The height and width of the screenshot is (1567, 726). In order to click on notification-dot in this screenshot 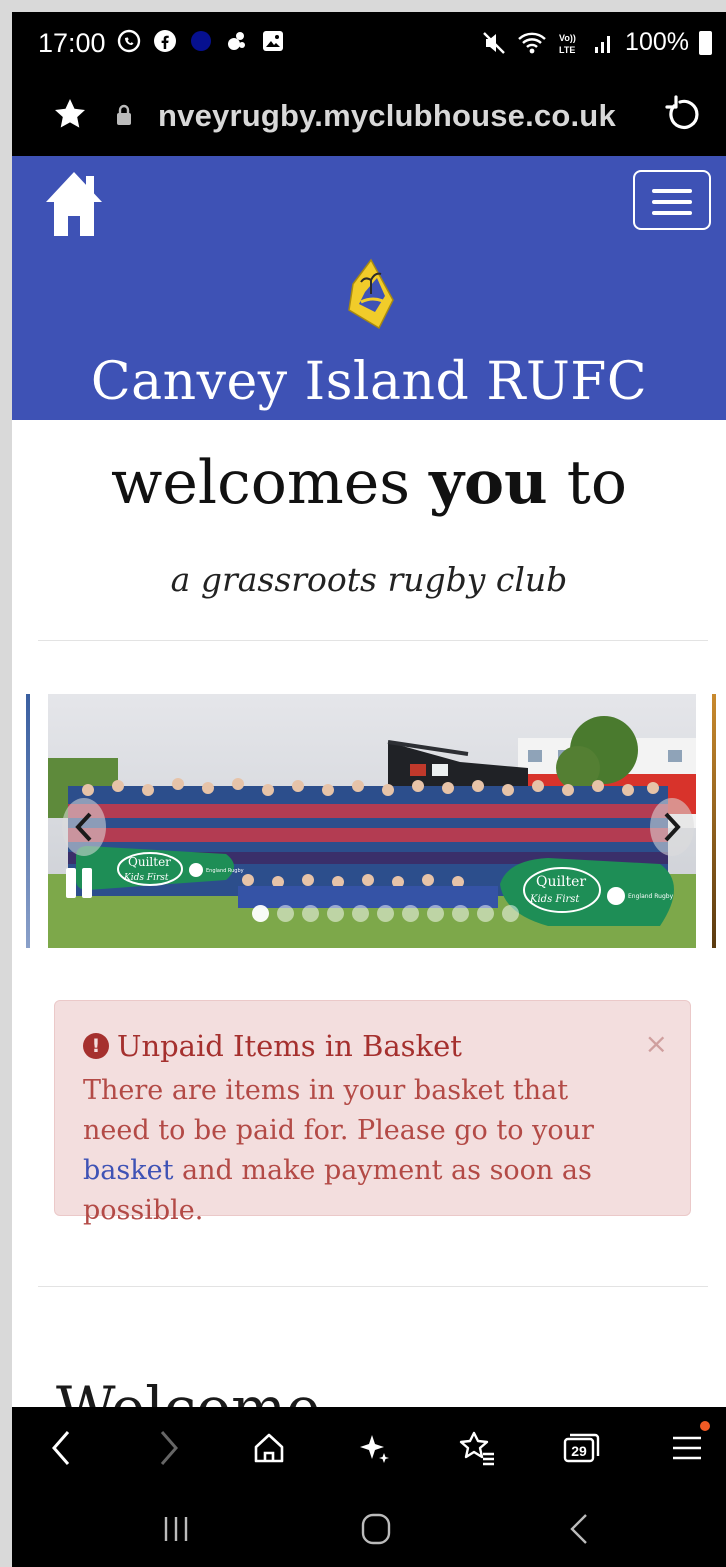, I will do `click(705, 1426)`.